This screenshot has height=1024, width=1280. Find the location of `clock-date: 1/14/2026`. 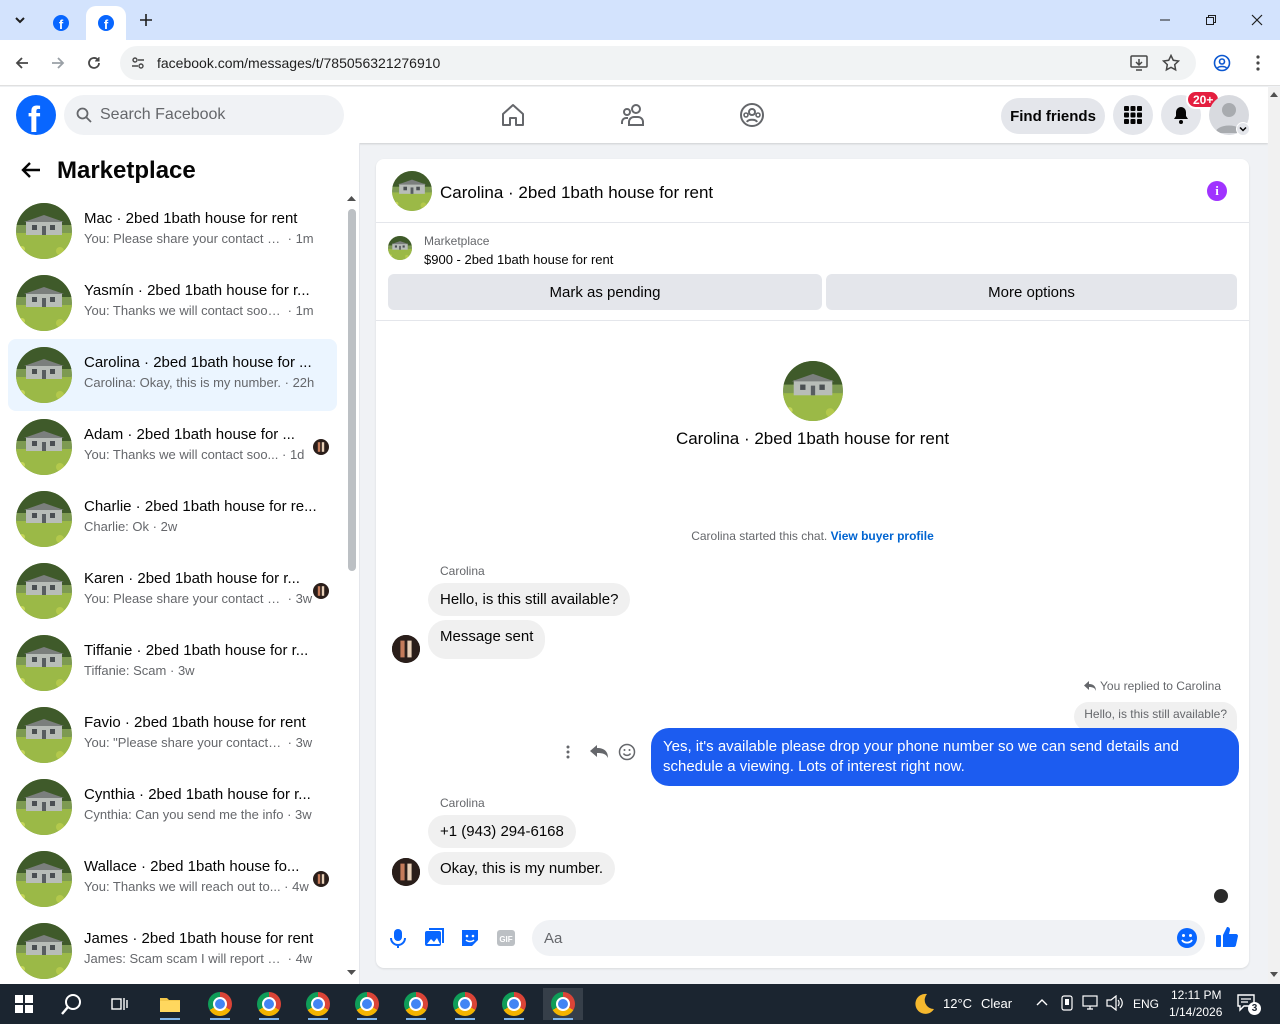

clock-date: 1/14/2026 is located at coordinates (1195, 1012).